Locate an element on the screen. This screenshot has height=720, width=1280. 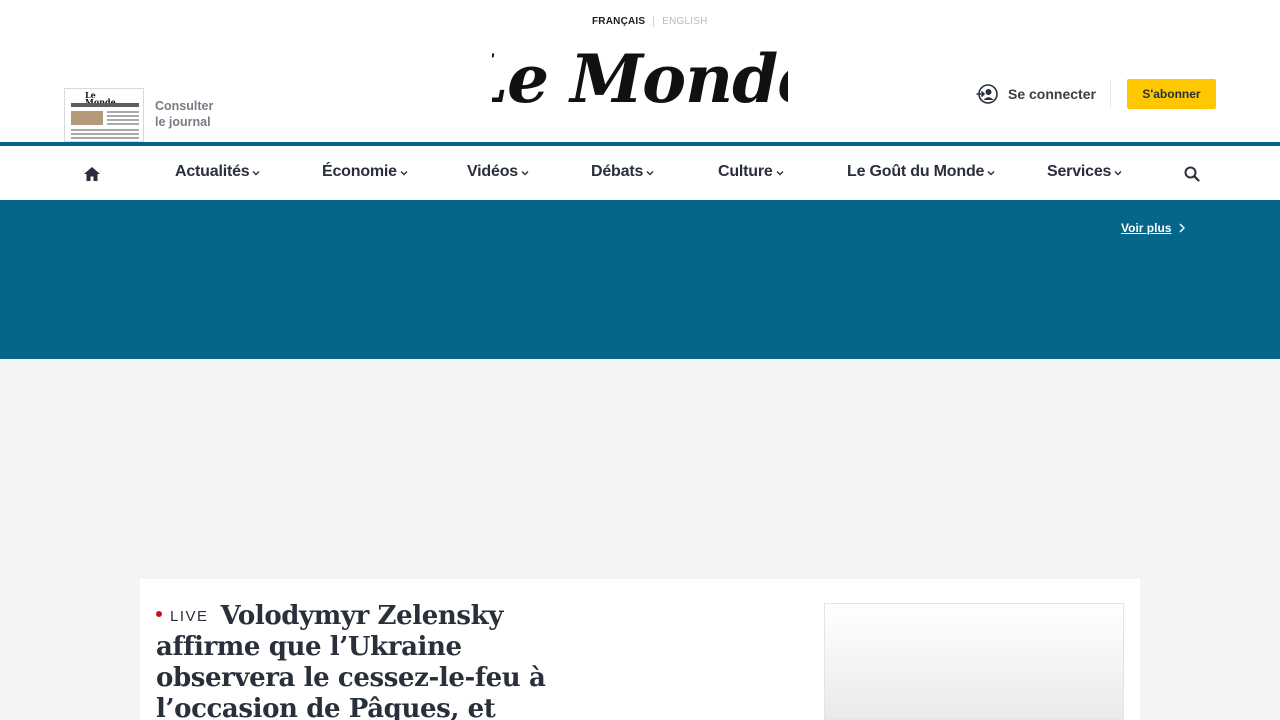
article-image is located at coordinates (974, 661).